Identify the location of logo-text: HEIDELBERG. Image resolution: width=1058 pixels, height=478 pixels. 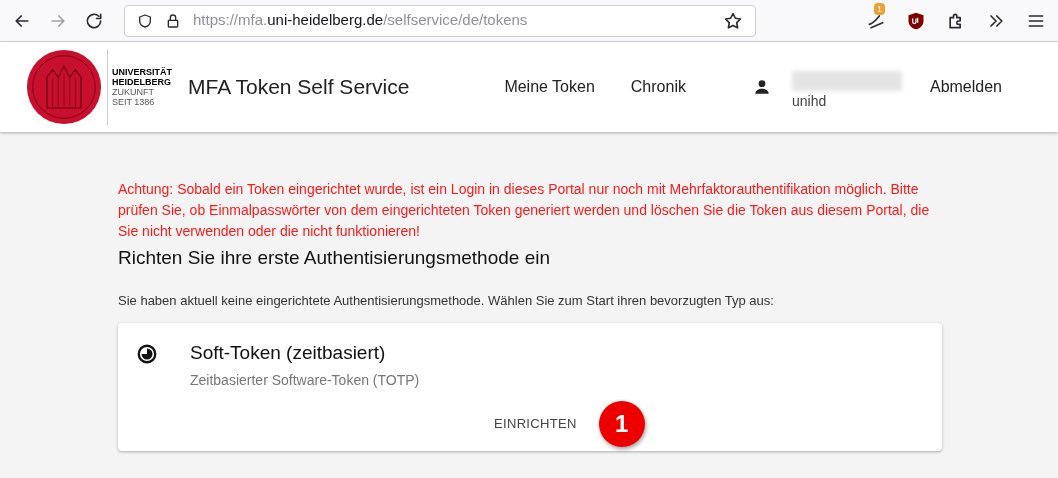
(142, 82).